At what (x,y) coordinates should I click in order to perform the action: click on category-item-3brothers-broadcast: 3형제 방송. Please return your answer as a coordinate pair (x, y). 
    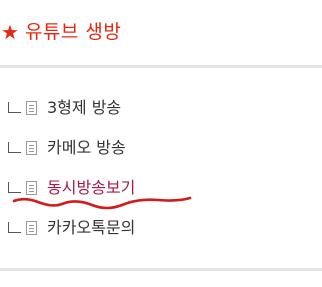
    Looking at the image, I should click on (71, 108).